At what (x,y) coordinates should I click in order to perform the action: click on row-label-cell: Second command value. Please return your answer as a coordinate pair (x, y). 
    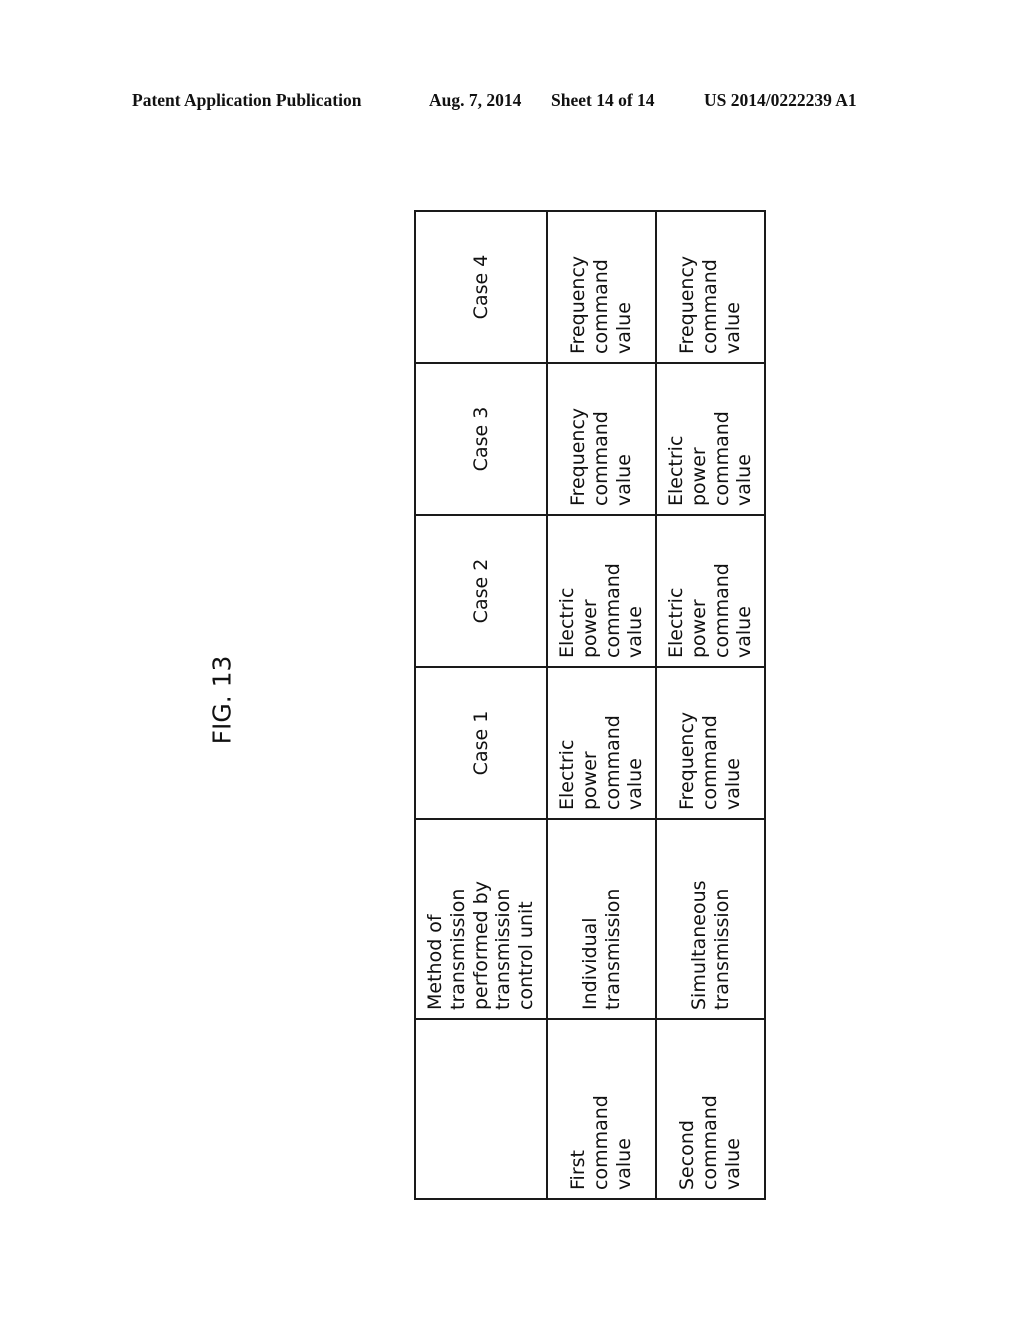
    Looking at the image, I should click on (710, 1109).